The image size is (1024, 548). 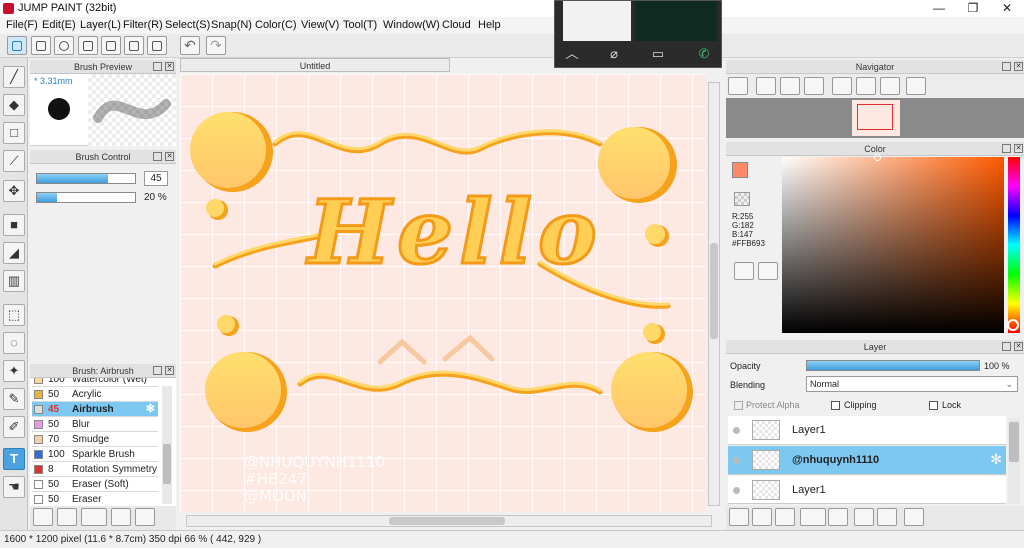 What do you see at coordinates (912, 384) in the screenshot?
I see `blending-select: Normal ⌄` at bounding box center [912, 384].